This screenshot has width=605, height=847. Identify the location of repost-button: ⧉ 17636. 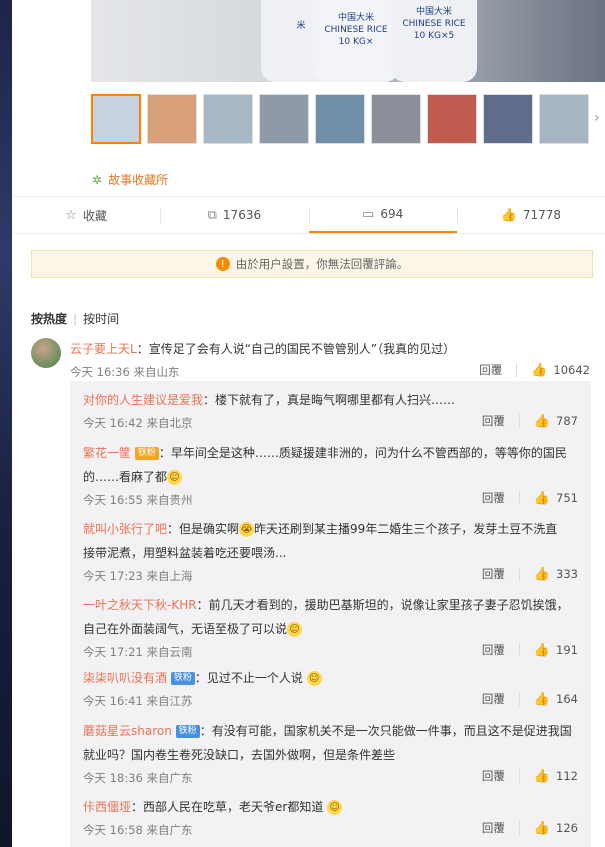
(234, 215).